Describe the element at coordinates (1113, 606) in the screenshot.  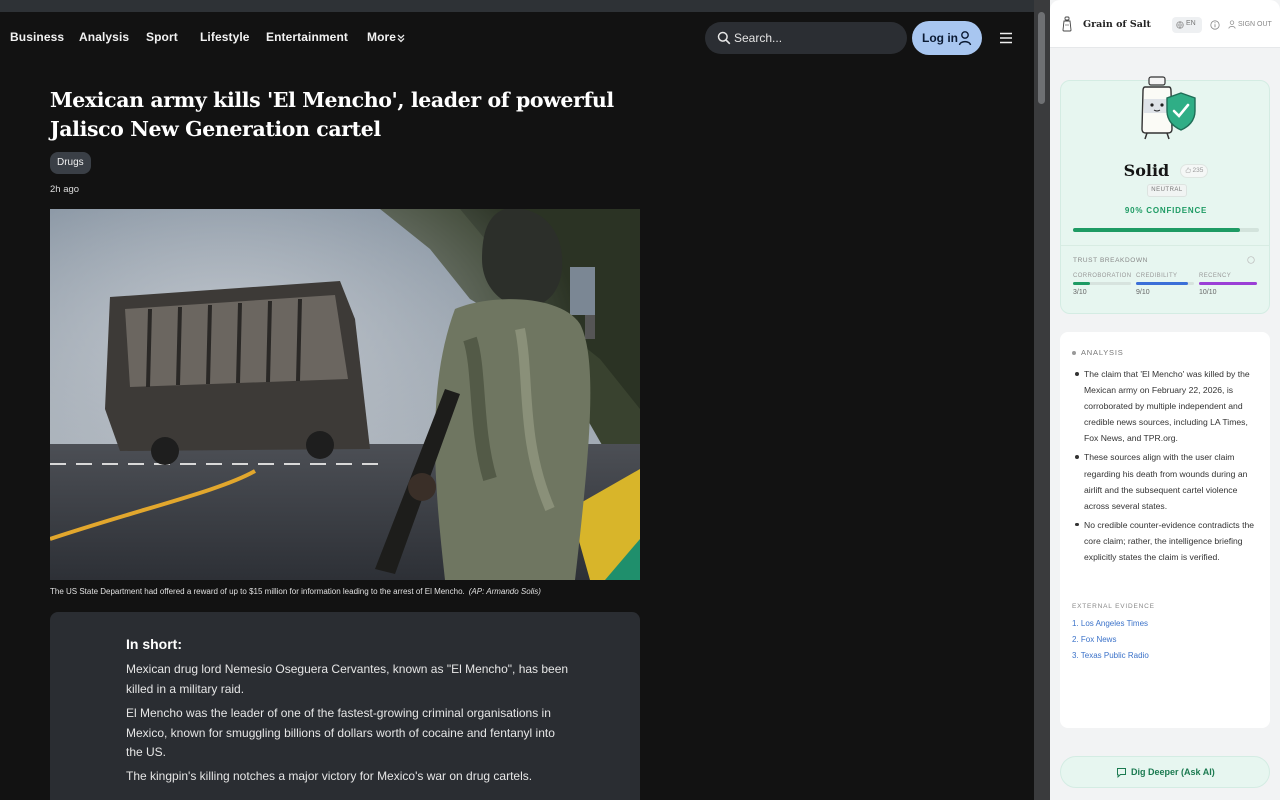
I see `external-evidence-title: EXTERNAL EVIDENCE` at that location.